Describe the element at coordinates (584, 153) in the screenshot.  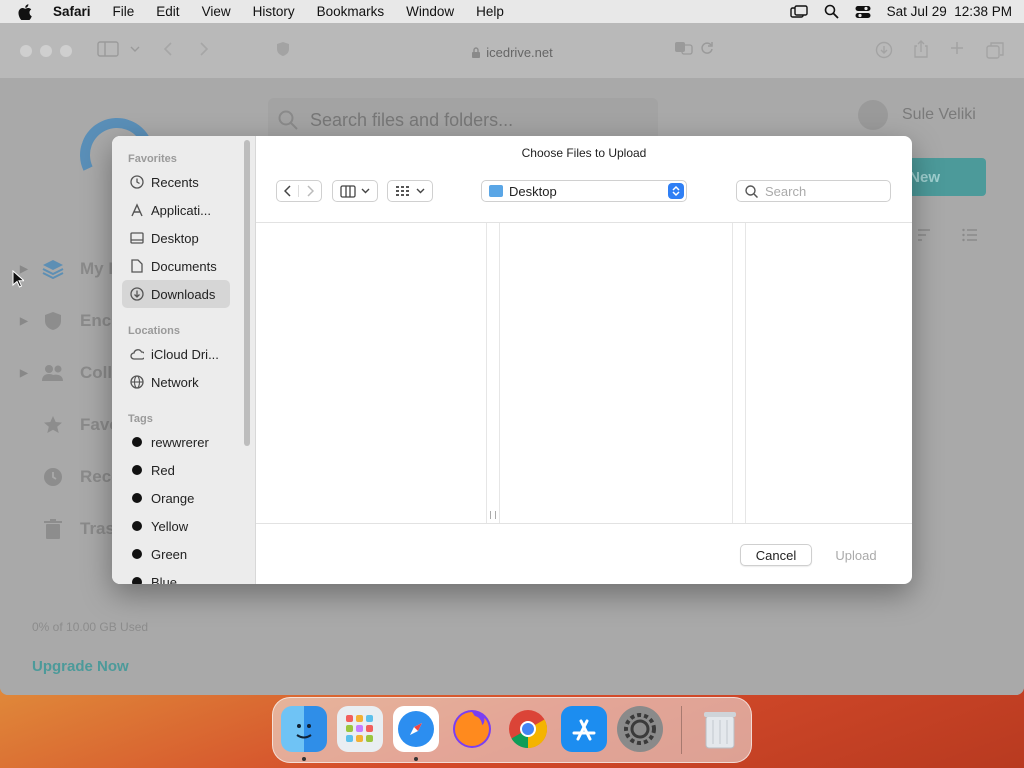
I see `dialog-title: Choose Files to Upload` at that location.